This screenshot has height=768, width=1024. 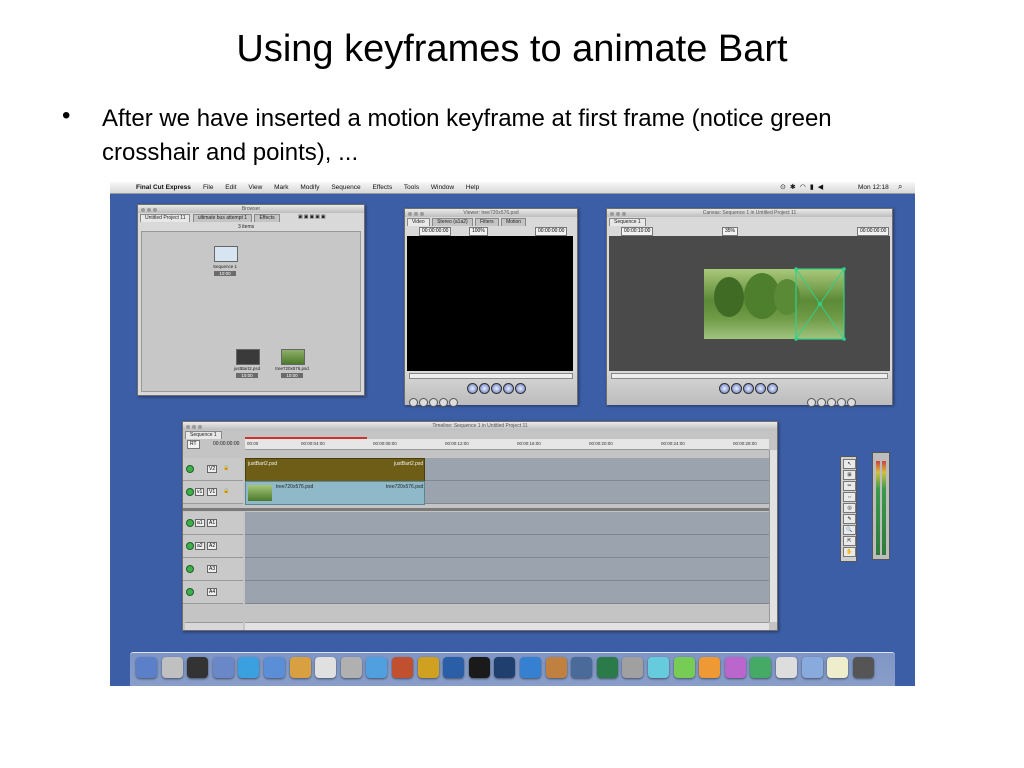 I want to click on pen-tool: ✎, so click(x=849, y=519).